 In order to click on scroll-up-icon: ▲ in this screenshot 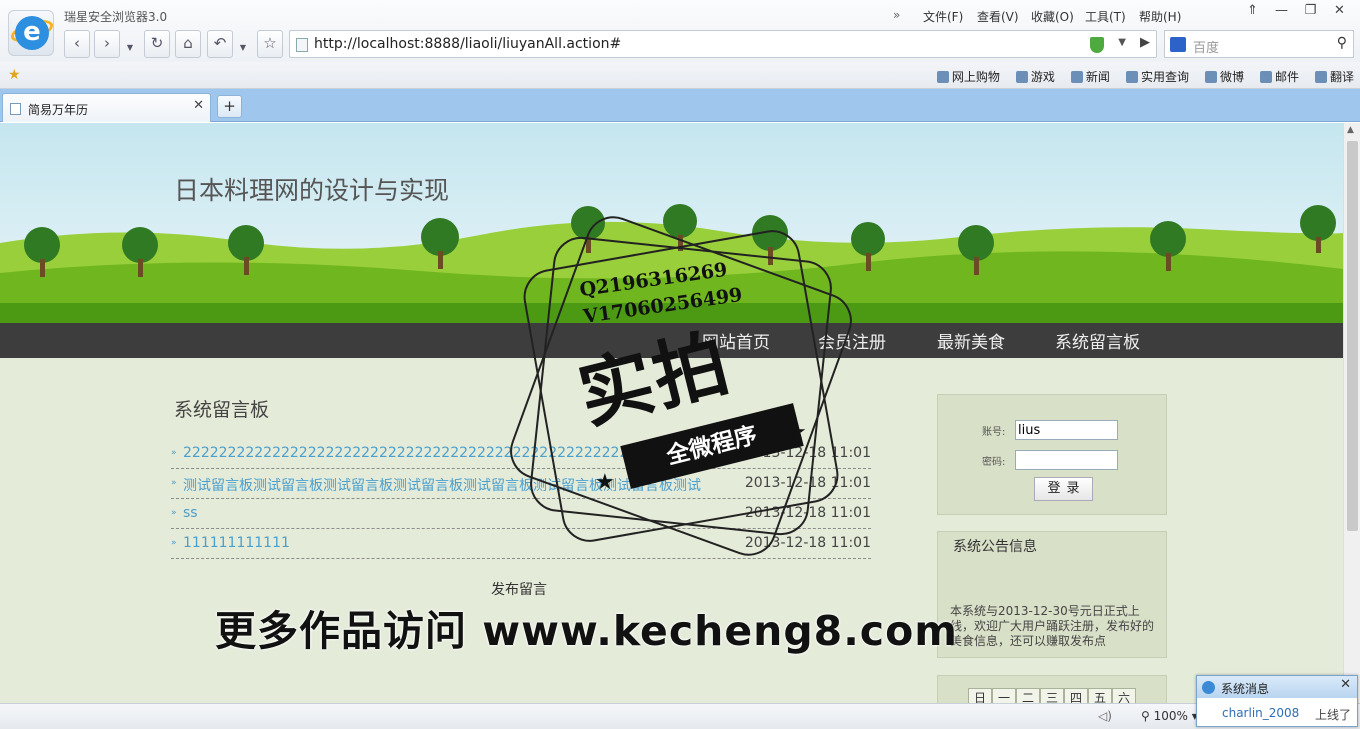, I will do `click(1350, 130)`.